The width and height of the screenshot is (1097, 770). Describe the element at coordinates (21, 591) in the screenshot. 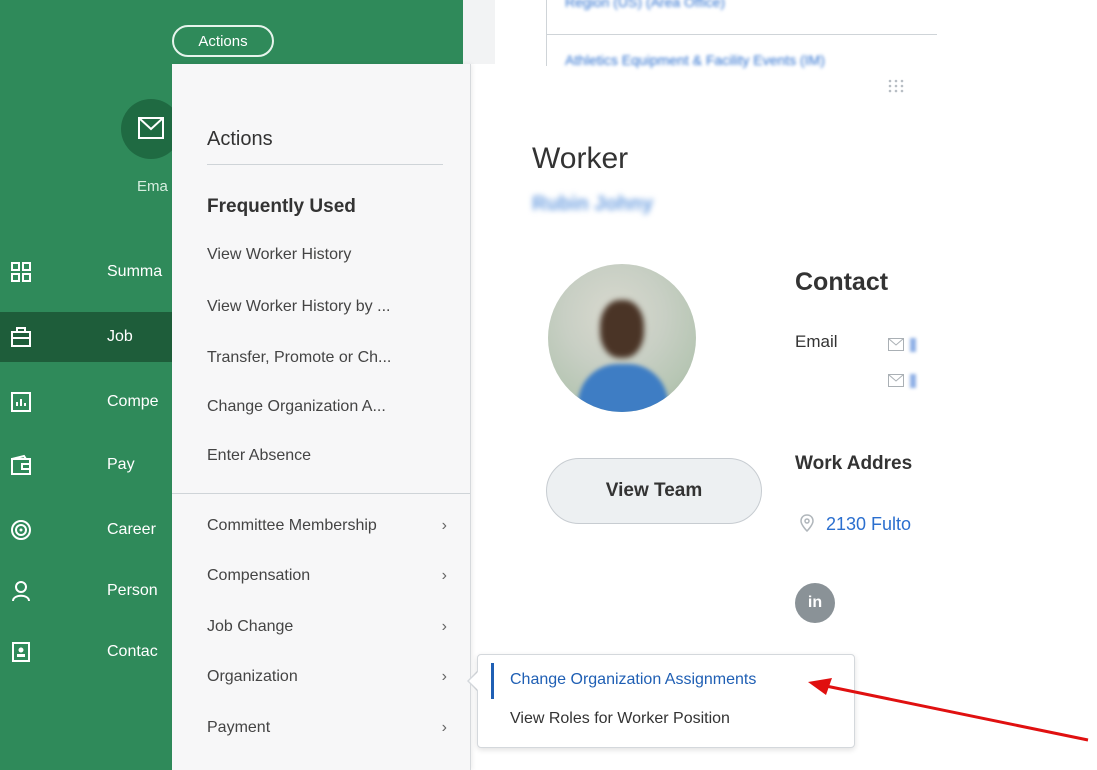

I see `person-icon` at that location.